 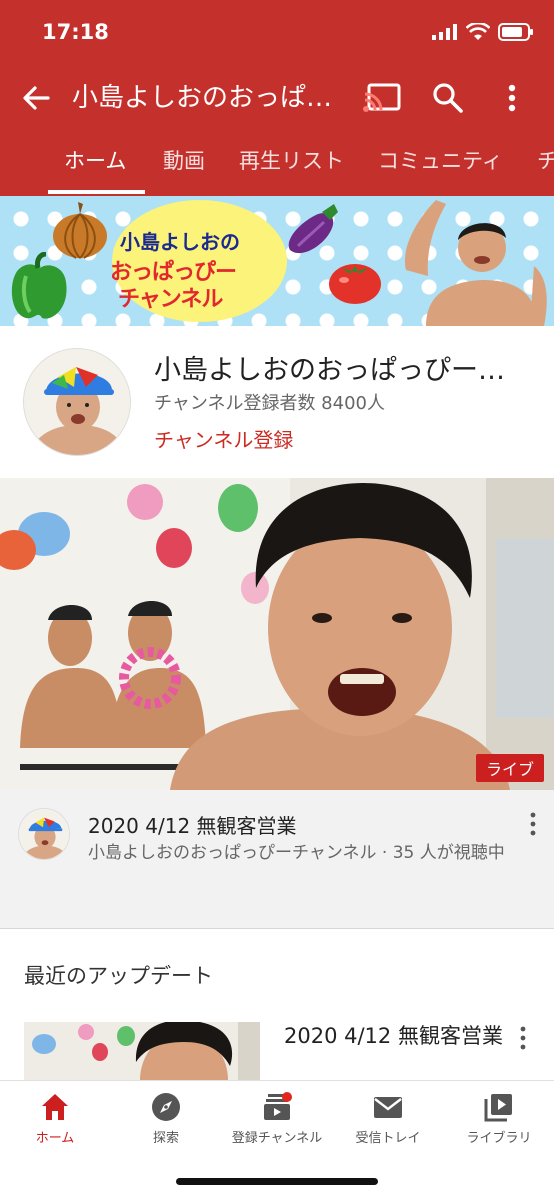 What do you see at coordinates (545, 163) in the screenshot?
I see `tab-channels: チ` at bounding box center [545, 163].